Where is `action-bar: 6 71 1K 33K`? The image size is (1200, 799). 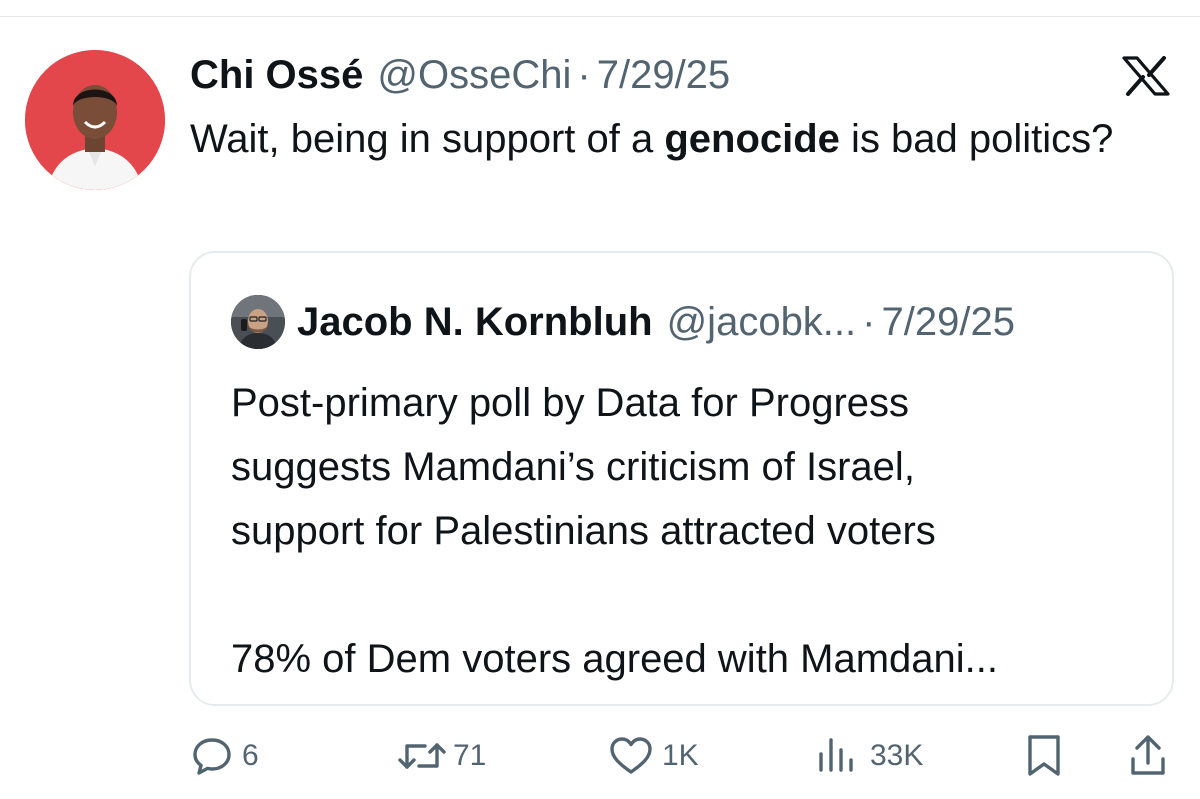
action-bar: 6 71 1K 33K is located at coordinates (600, 756).